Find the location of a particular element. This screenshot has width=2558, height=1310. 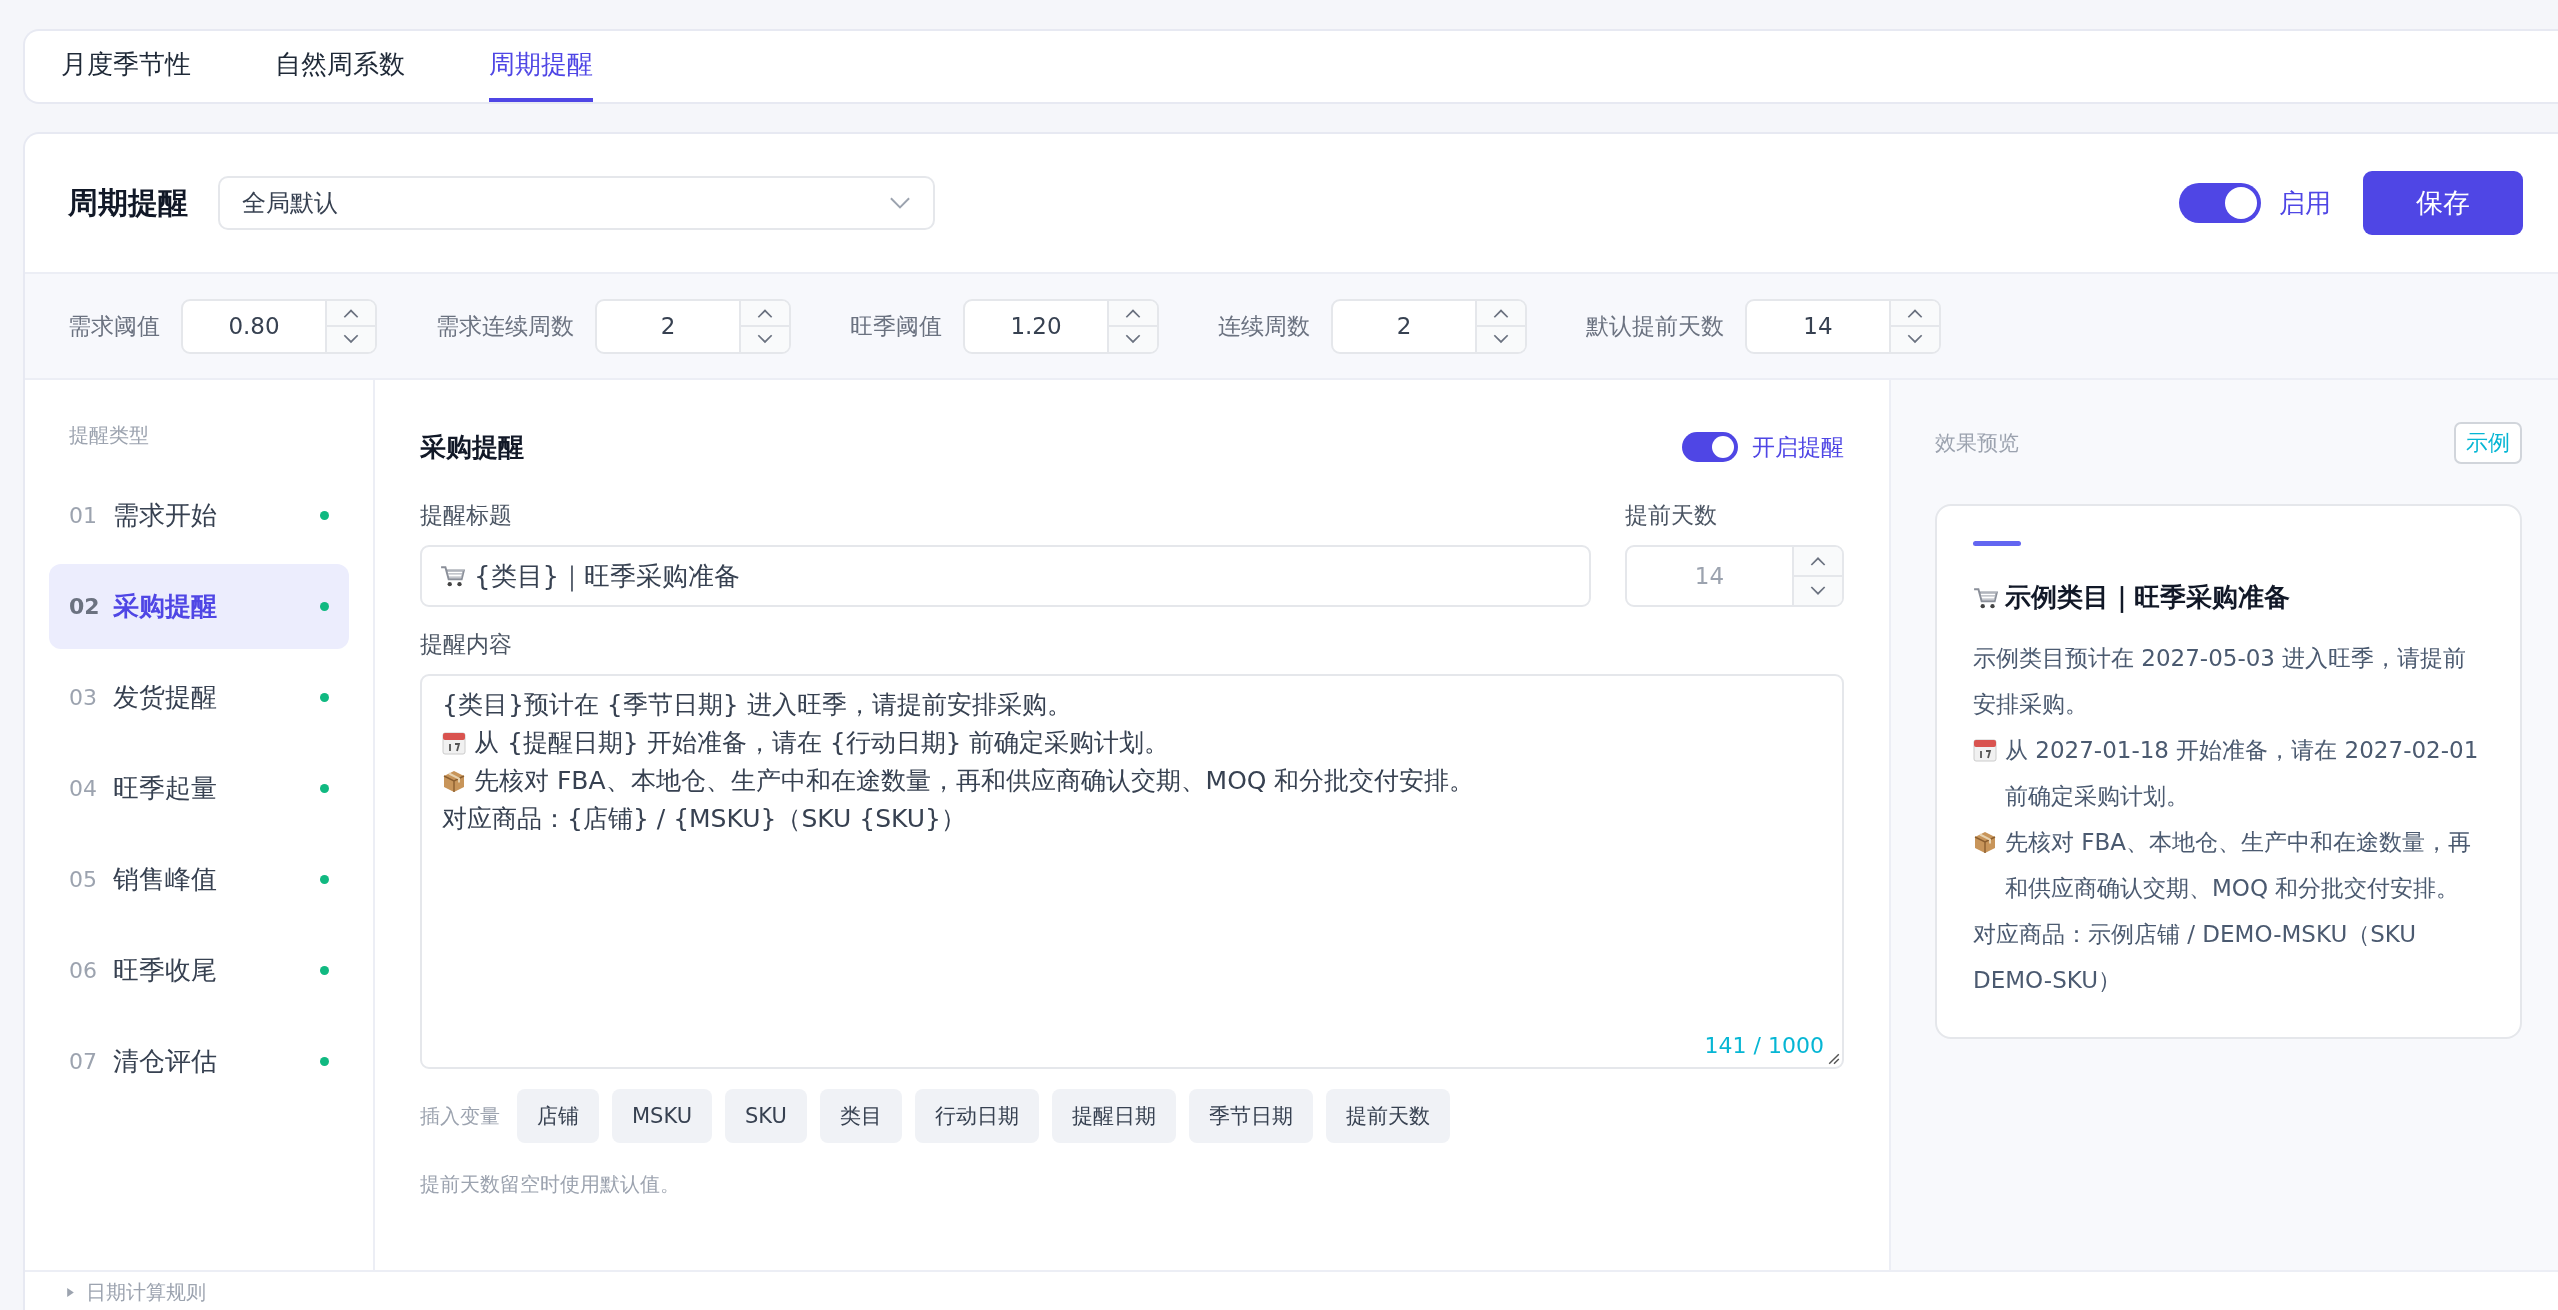

char-counter: 141 / 1000 is located at coordinates (1764, 1046).